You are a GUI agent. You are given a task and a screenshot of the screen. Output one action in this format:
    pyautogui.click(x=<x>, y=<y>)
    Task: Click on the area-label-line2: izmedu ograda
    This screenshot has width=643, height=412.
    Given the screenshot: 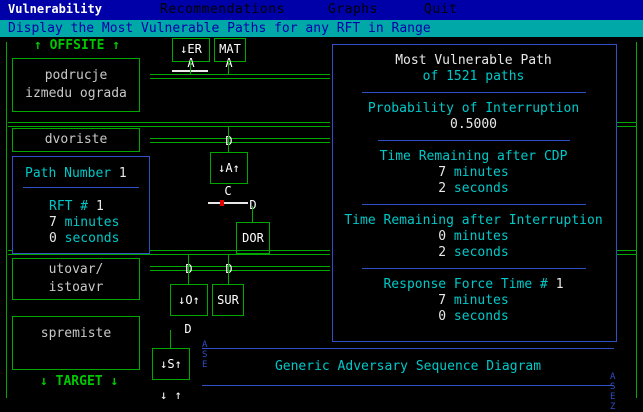 What is the action you would take?
    pyautogui.click(x=76, y=93)
    